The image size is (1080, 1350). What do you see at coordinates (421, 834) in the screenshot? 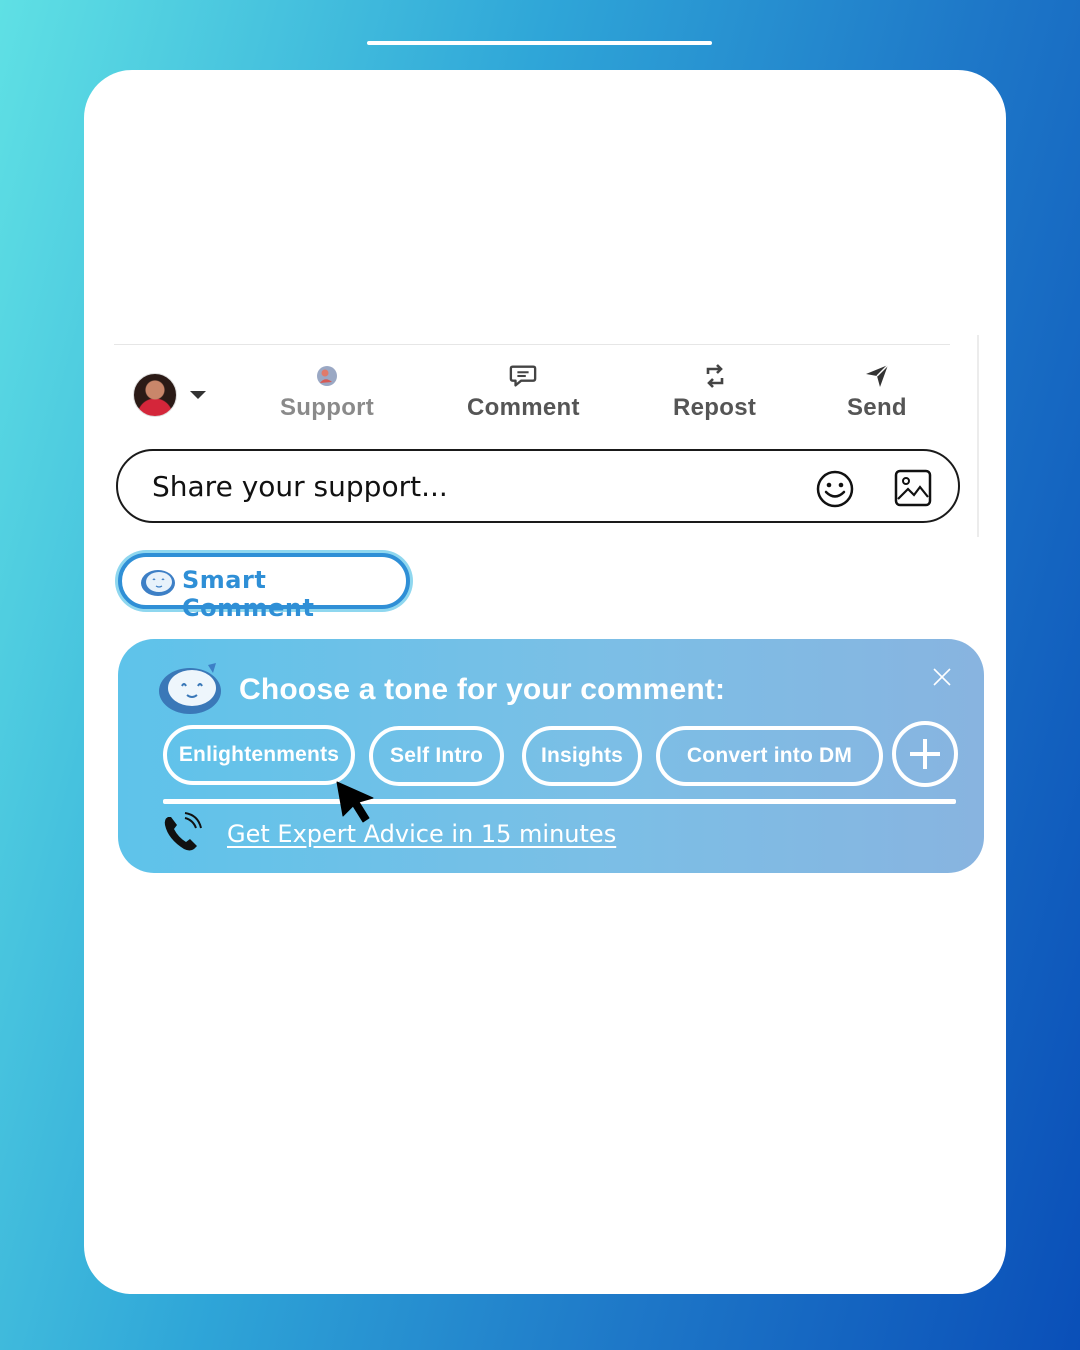
I see `expert-advice-link: Get Expert Advice in 15 minutes` at bounding box center [421, 834].